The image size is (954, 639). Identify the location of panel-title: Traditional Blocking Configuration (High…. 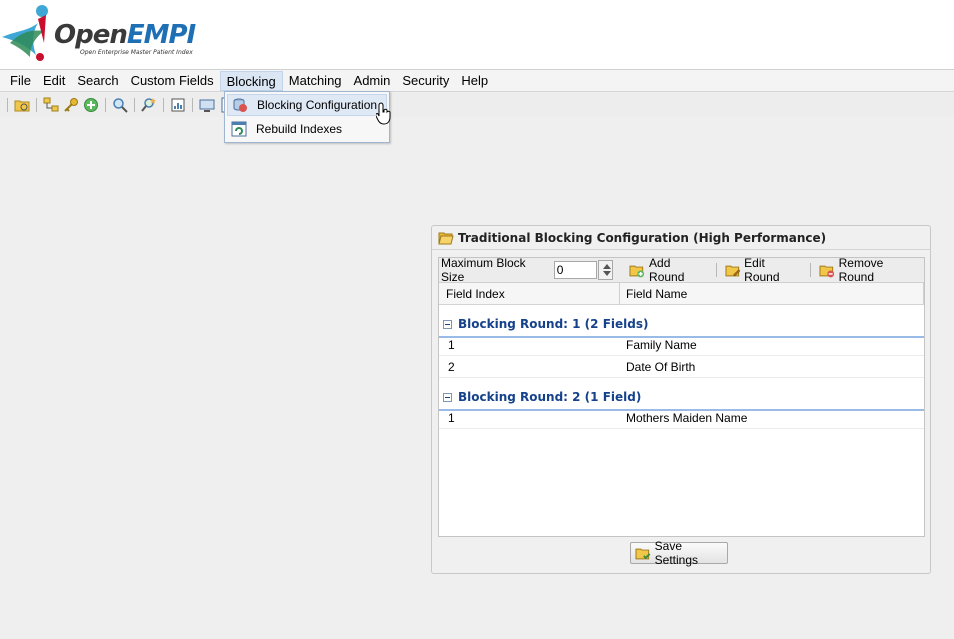
(642, 237).